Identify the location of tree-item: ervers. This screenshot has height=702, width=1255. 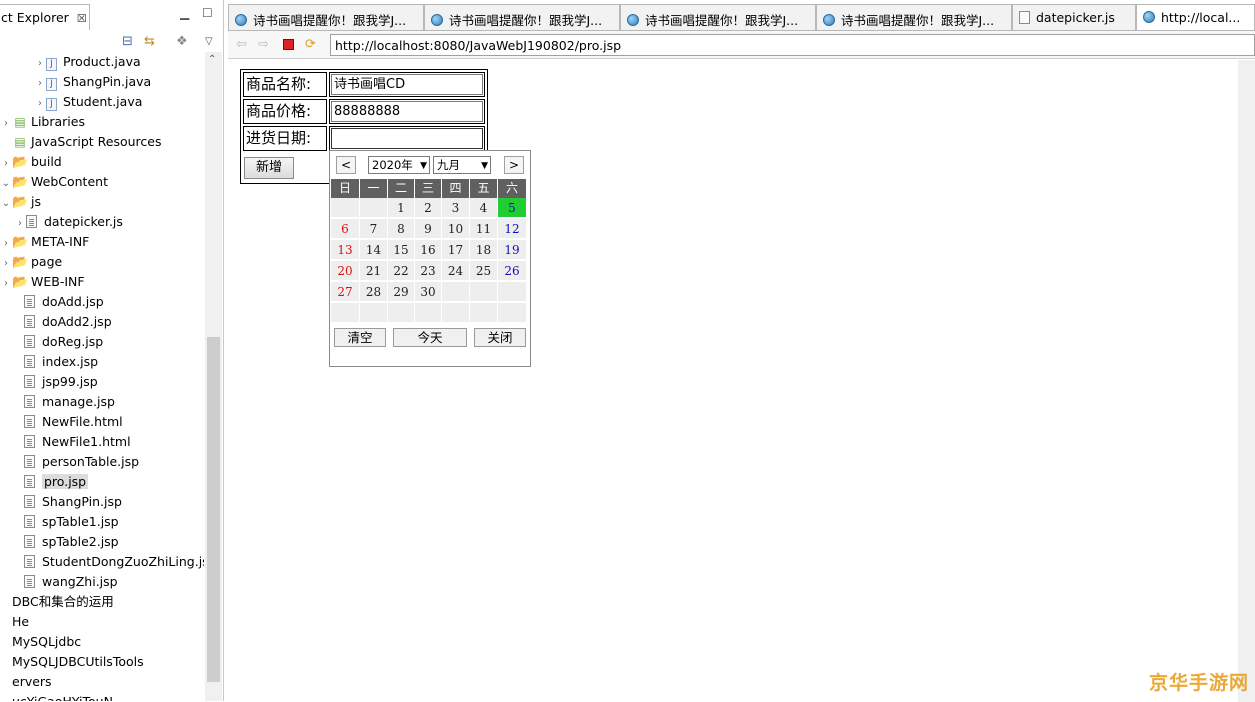
(26, 682).